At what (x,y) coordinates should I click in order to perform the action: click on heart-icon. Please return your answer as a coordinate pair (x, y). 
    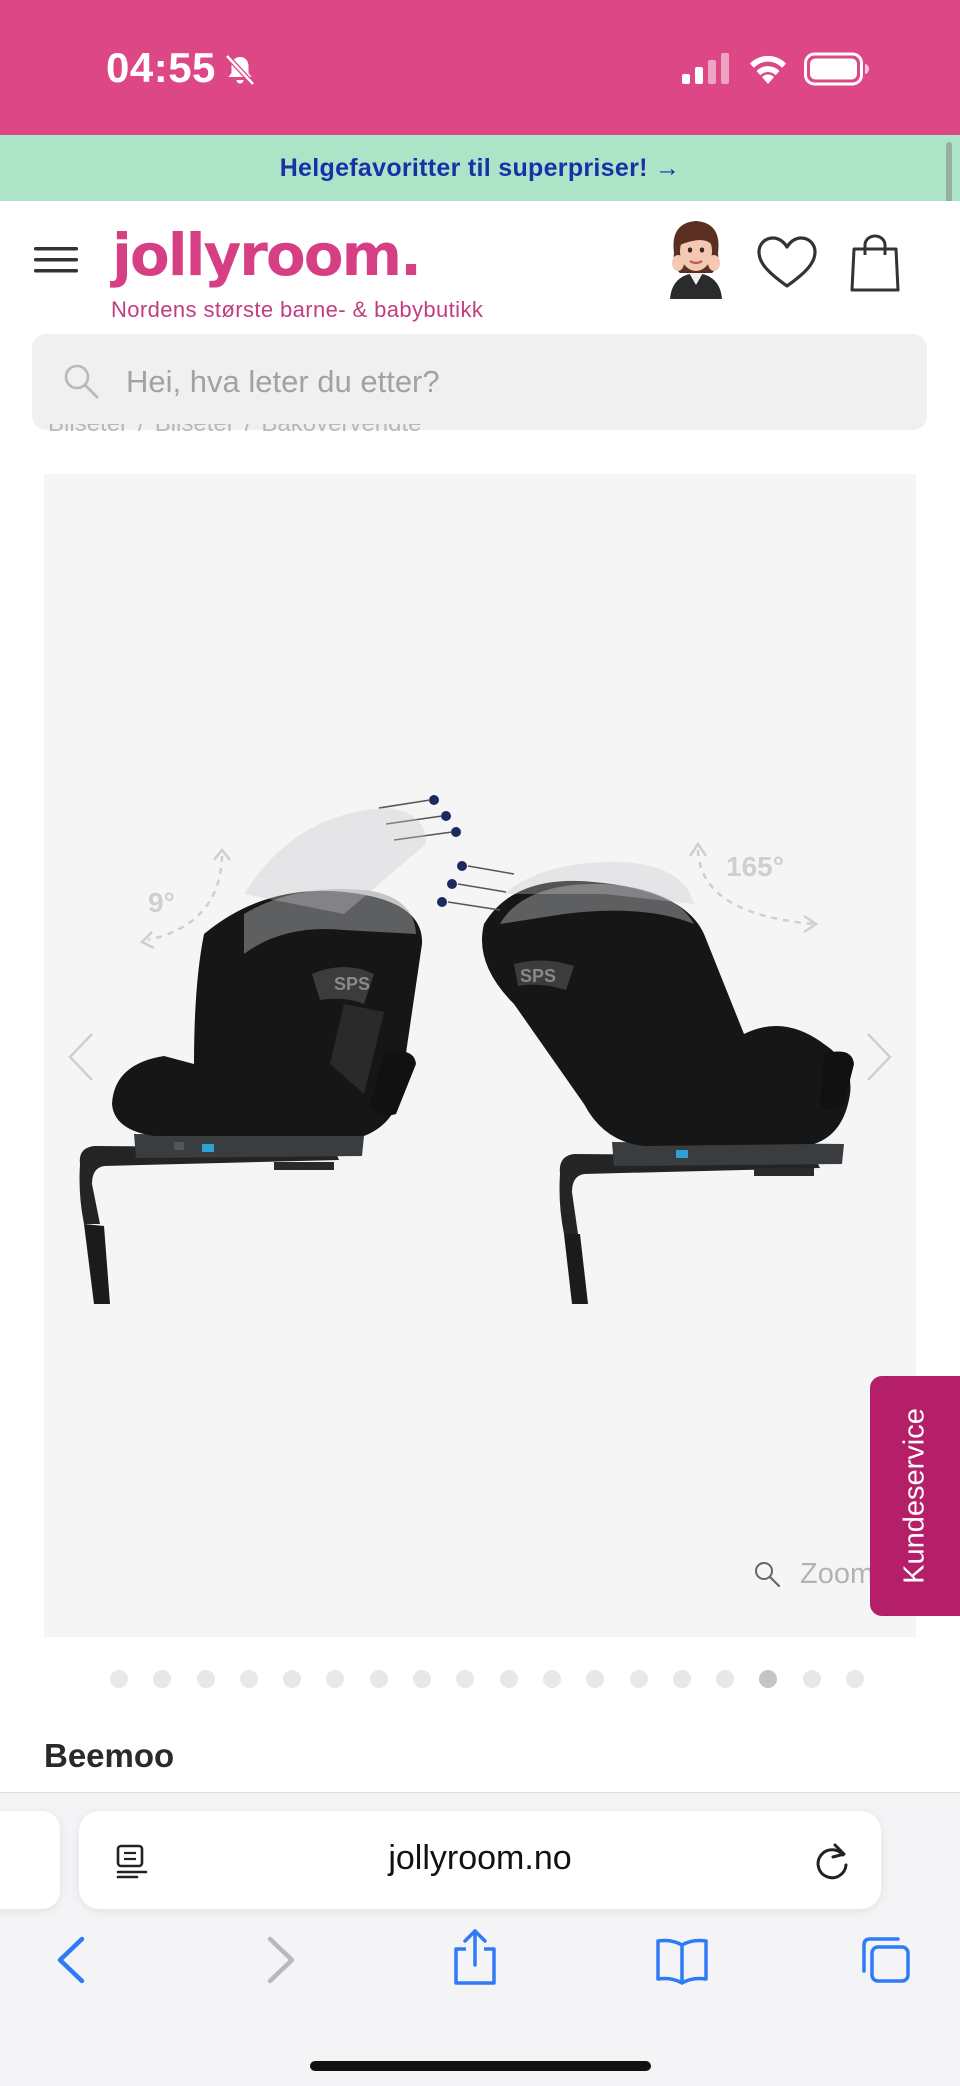
    Looking at the image, I should click on (787, 263).